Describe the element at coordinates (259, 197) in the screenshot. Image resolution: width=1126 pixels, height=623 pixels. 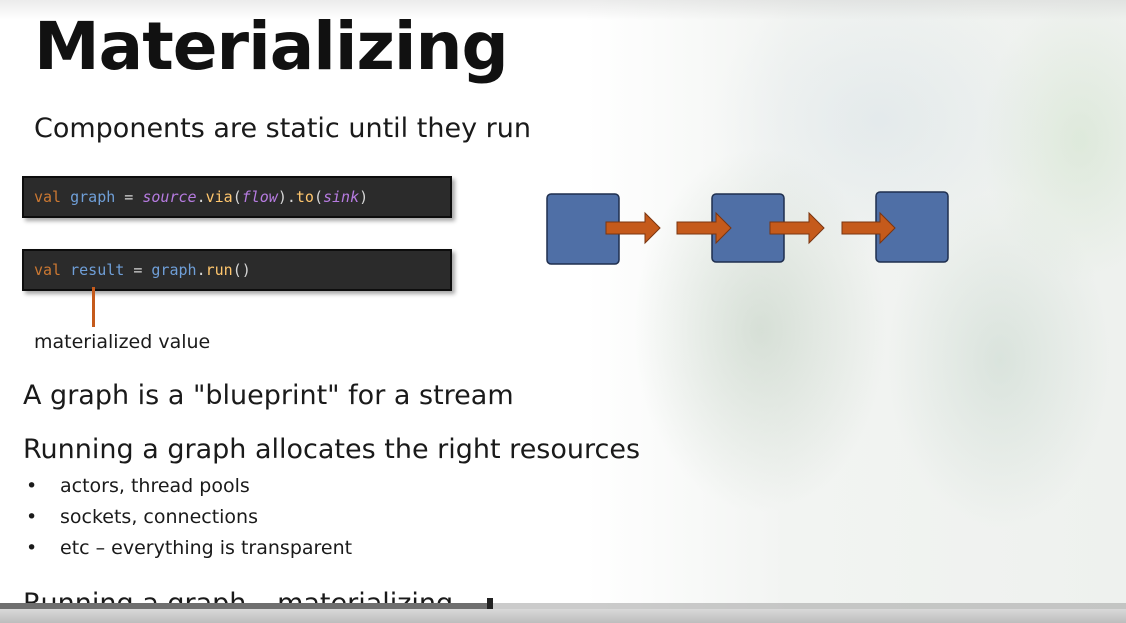
I see `code-flow: flow` at that location.